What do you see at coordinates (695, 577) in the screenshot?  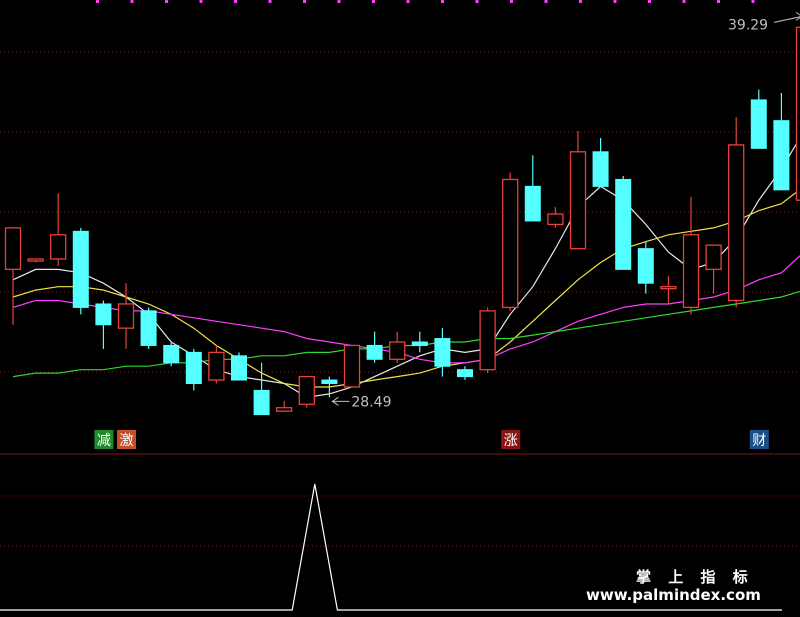 I see `watermark-title: 掌 上 指 标` at bounding box center [695, 577].